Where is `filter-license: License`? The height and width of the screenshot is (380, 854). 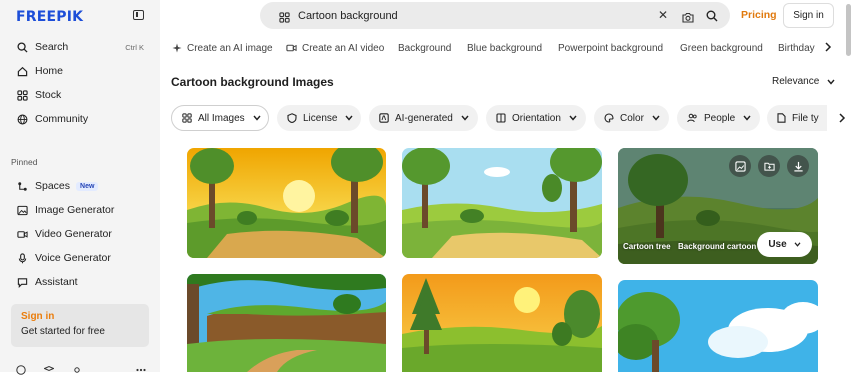 filter-license: License is located at coordinates (319, 118).